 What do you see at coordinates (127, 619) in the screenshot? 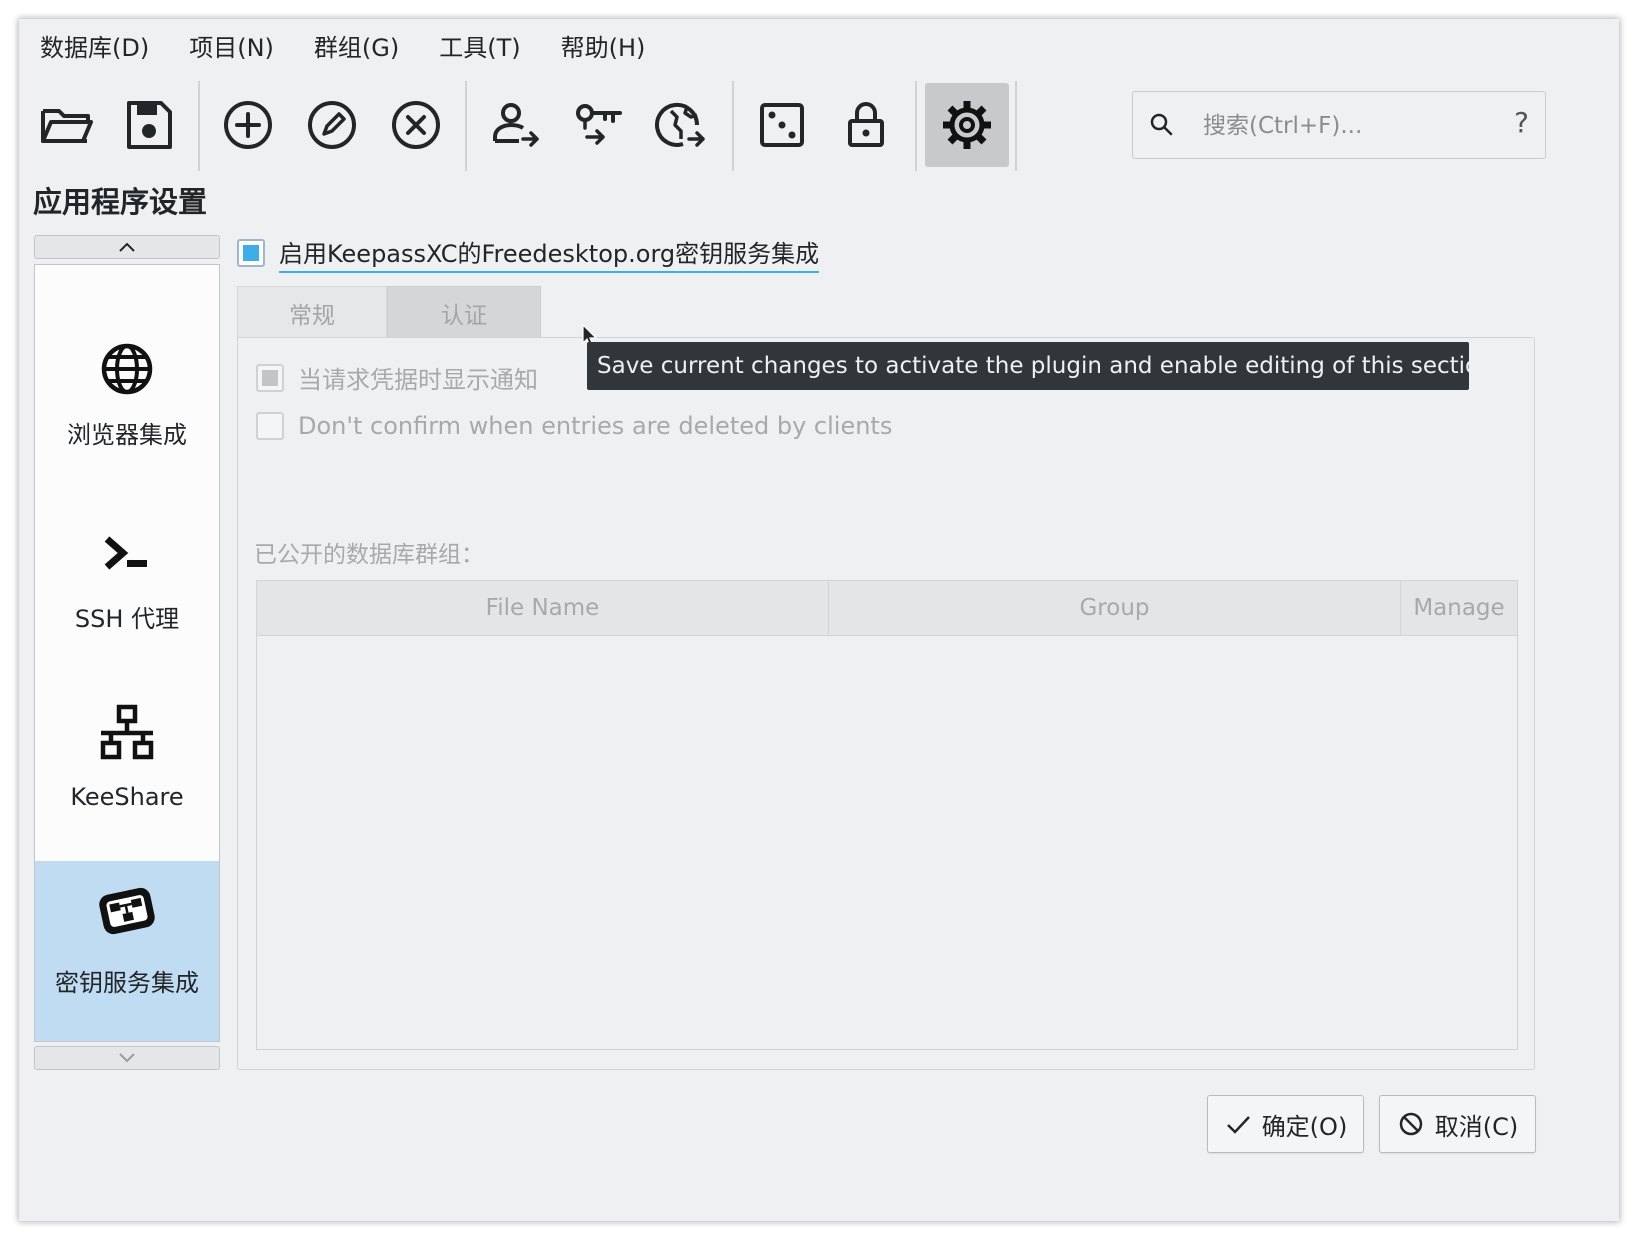
I see `category-label: SSH 代理` at bounding box center [127, 619].